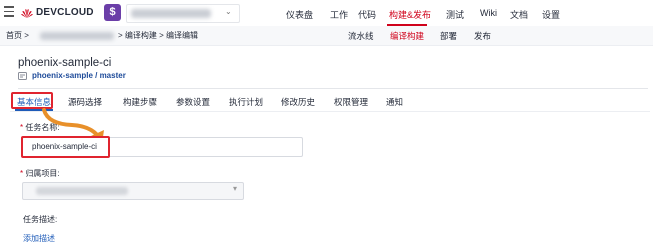  What do you see at coordinates (448, 36) in the screenshot?
I see `subnav-deploy: 部署` at bounding box center [448, 36].